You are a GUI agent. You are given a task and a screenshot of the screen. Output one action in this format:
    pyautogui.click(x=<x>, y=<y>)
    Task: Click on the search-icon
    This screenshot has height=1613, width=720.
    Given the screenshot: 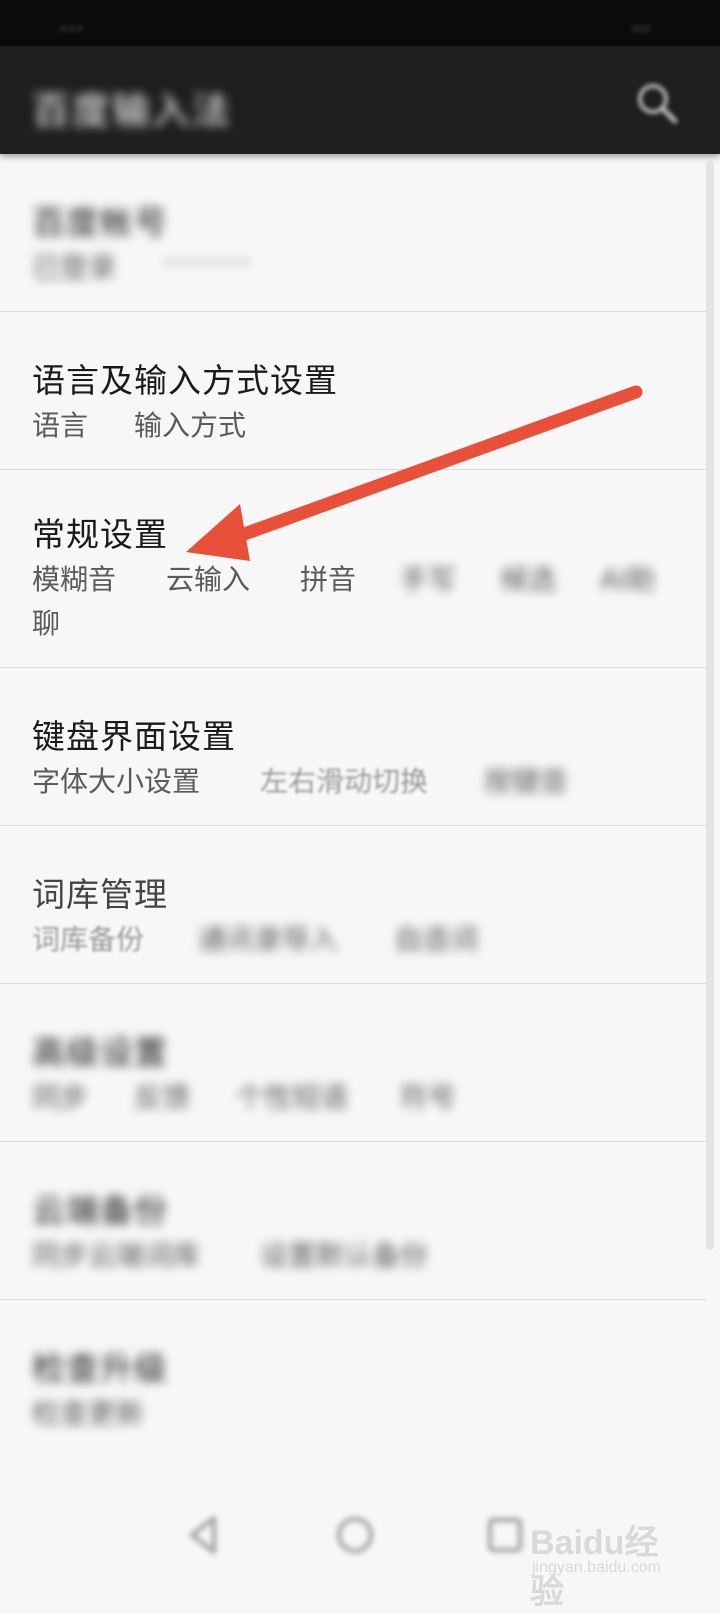 What is the action you would take?
    pyautogui.click(x=657, y=103)
    